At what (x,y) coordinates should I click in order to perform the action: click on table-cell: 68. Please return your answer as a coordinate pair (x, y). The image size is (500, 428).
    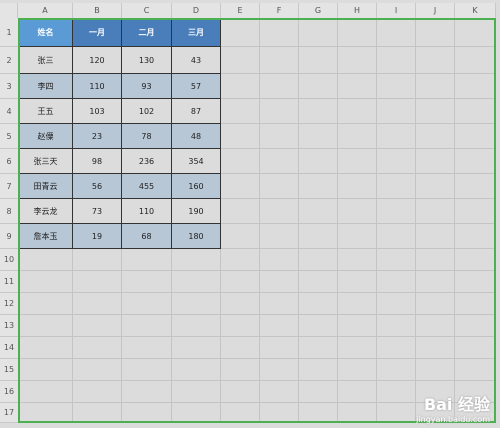
    Looking at the image, I should click on (147, 236).